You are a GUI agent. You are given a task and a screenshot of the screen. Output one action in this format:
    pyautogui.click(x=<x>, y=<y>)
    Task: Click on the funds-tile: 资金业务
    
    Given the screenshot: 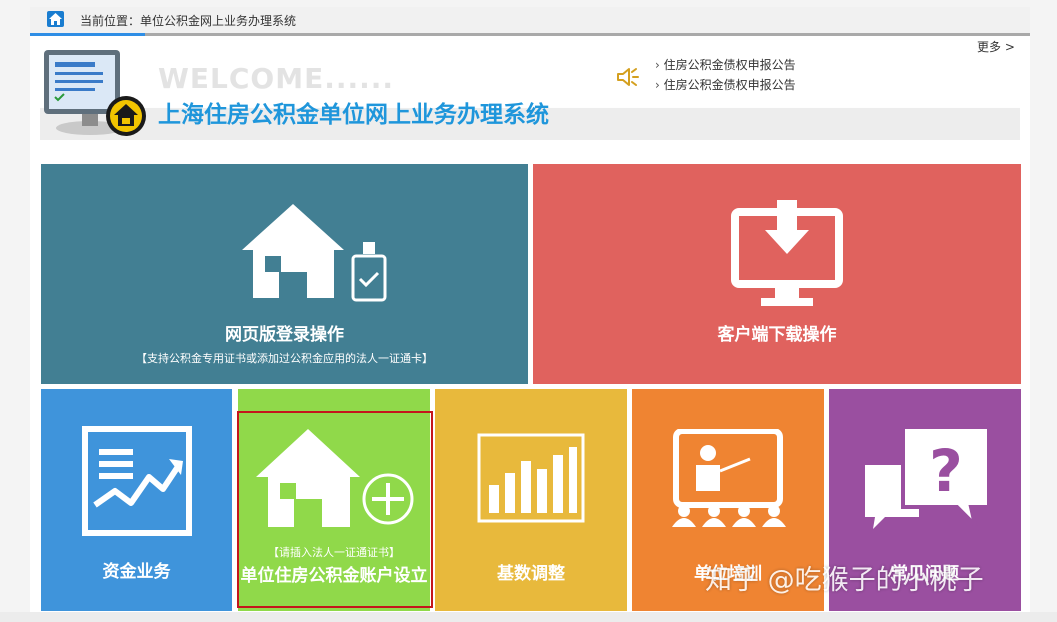 What is the action you would take?
    pyautogui.click(x=136, y=500)
    